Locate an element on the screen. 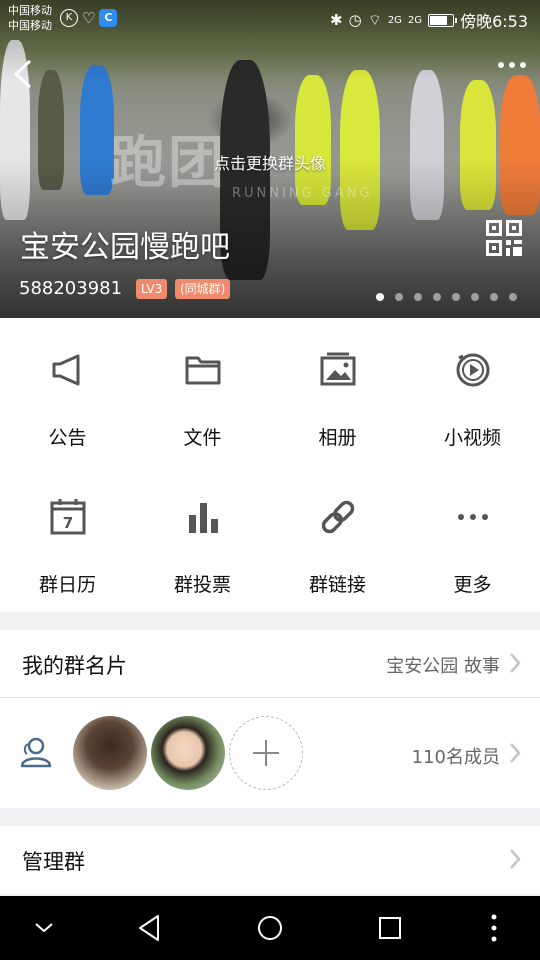 The image size is (540, 960). wifi-icon: ⌔ is located at coordinates (374, 19).